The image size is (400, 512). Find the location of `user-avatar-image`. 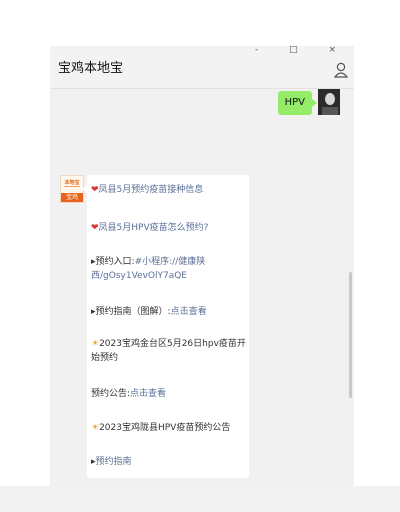

user-avatar-image is located at coordinates (329, 102).